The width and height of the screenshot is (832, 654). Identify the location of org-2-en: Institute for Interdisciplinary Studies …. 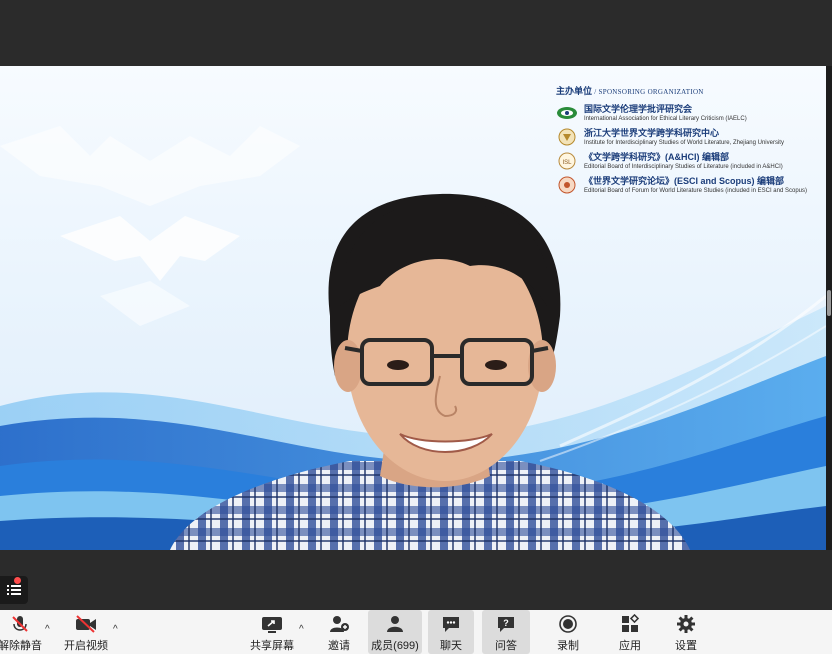
(684, 142).